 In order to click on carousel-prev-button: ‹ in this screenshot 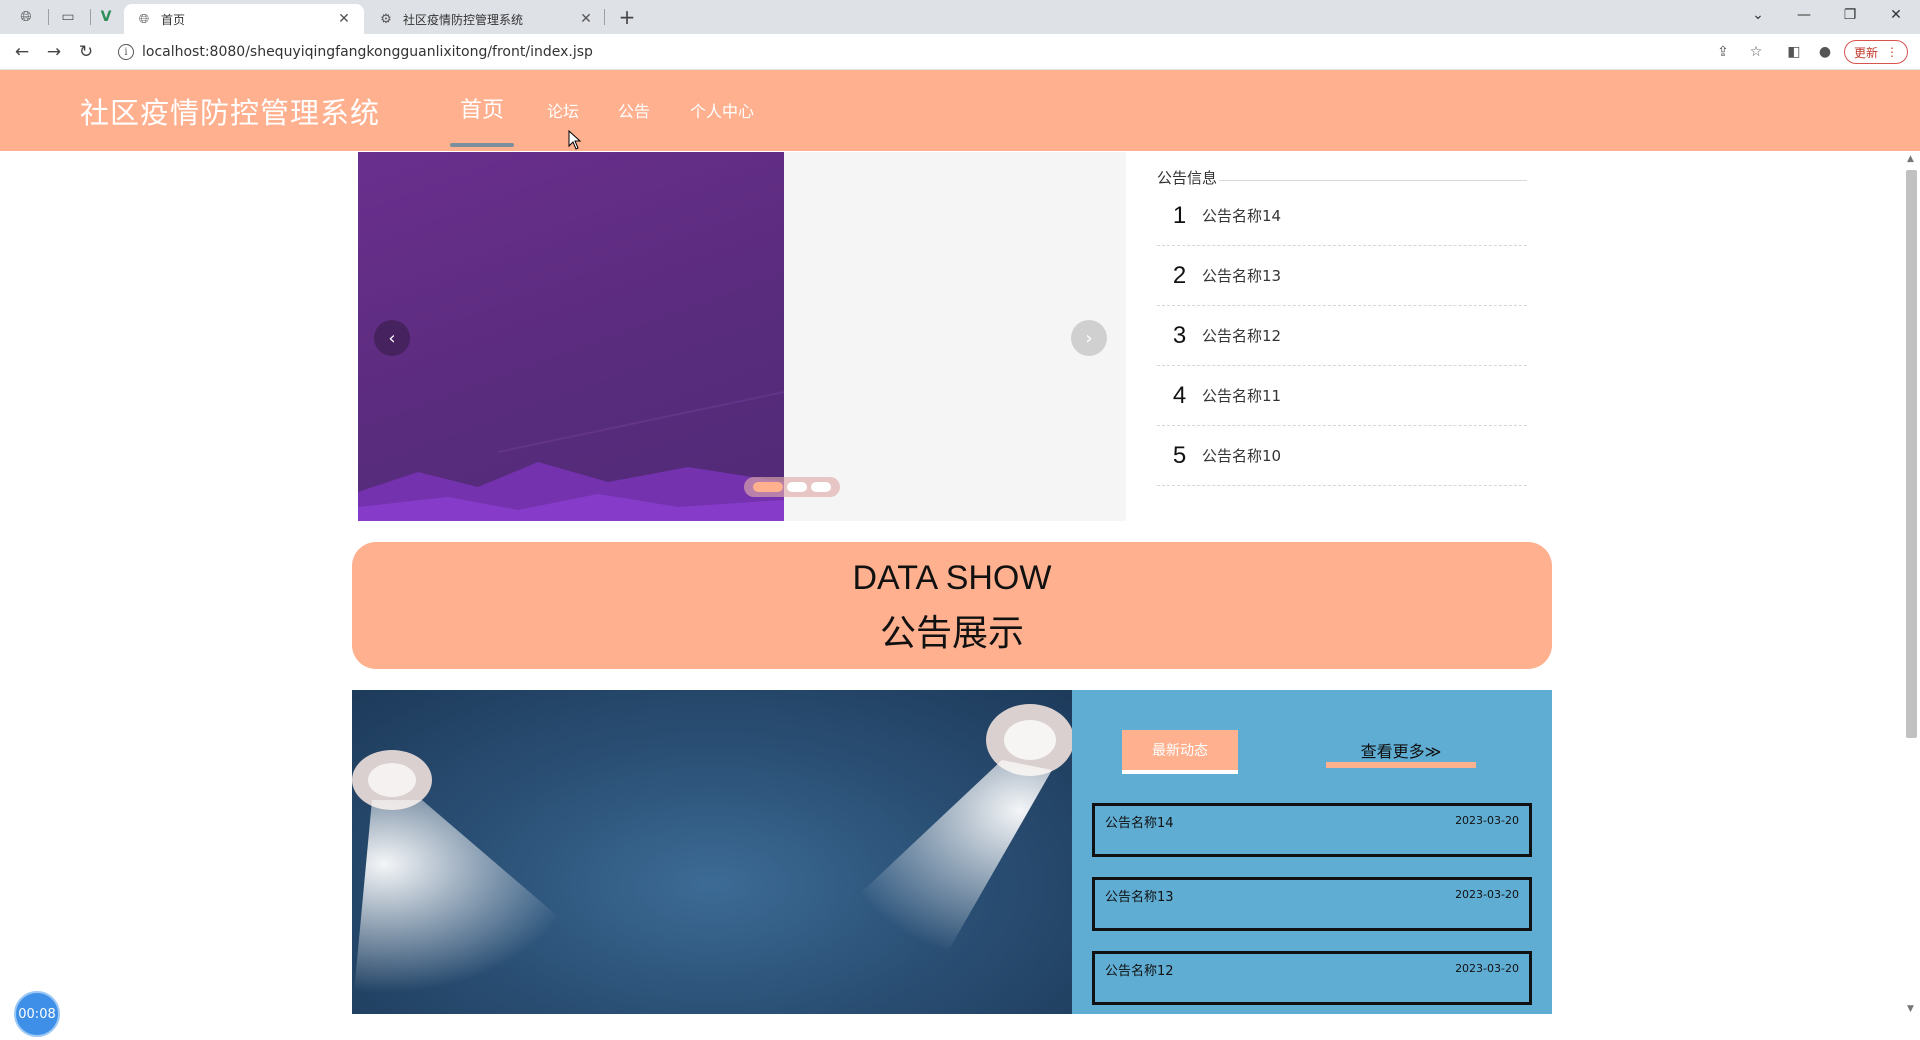, I will do `click(392, 338)`.